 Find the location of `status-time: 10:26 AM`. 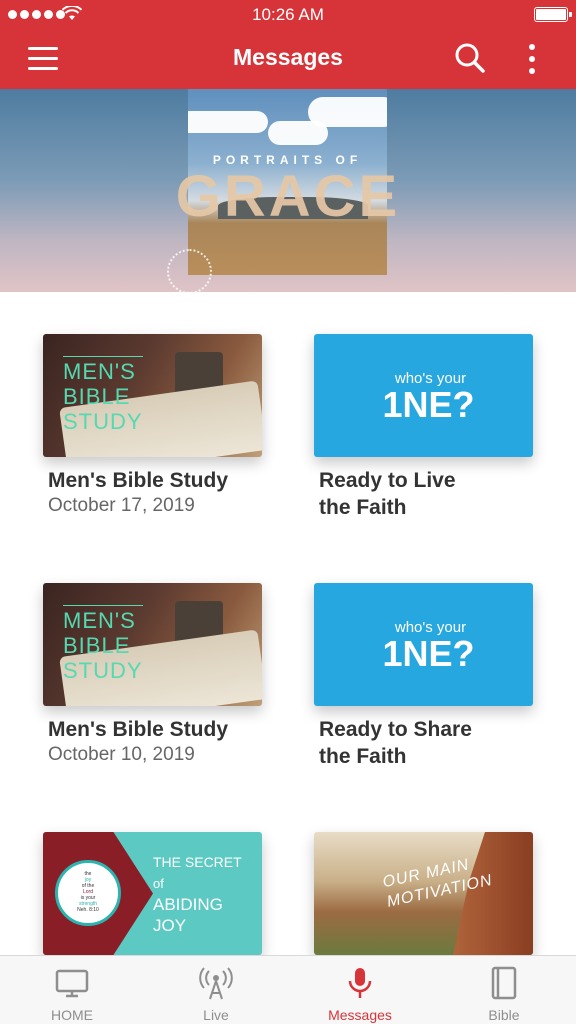

status-time: 10:26 AM is located at coordinates (288, 14).